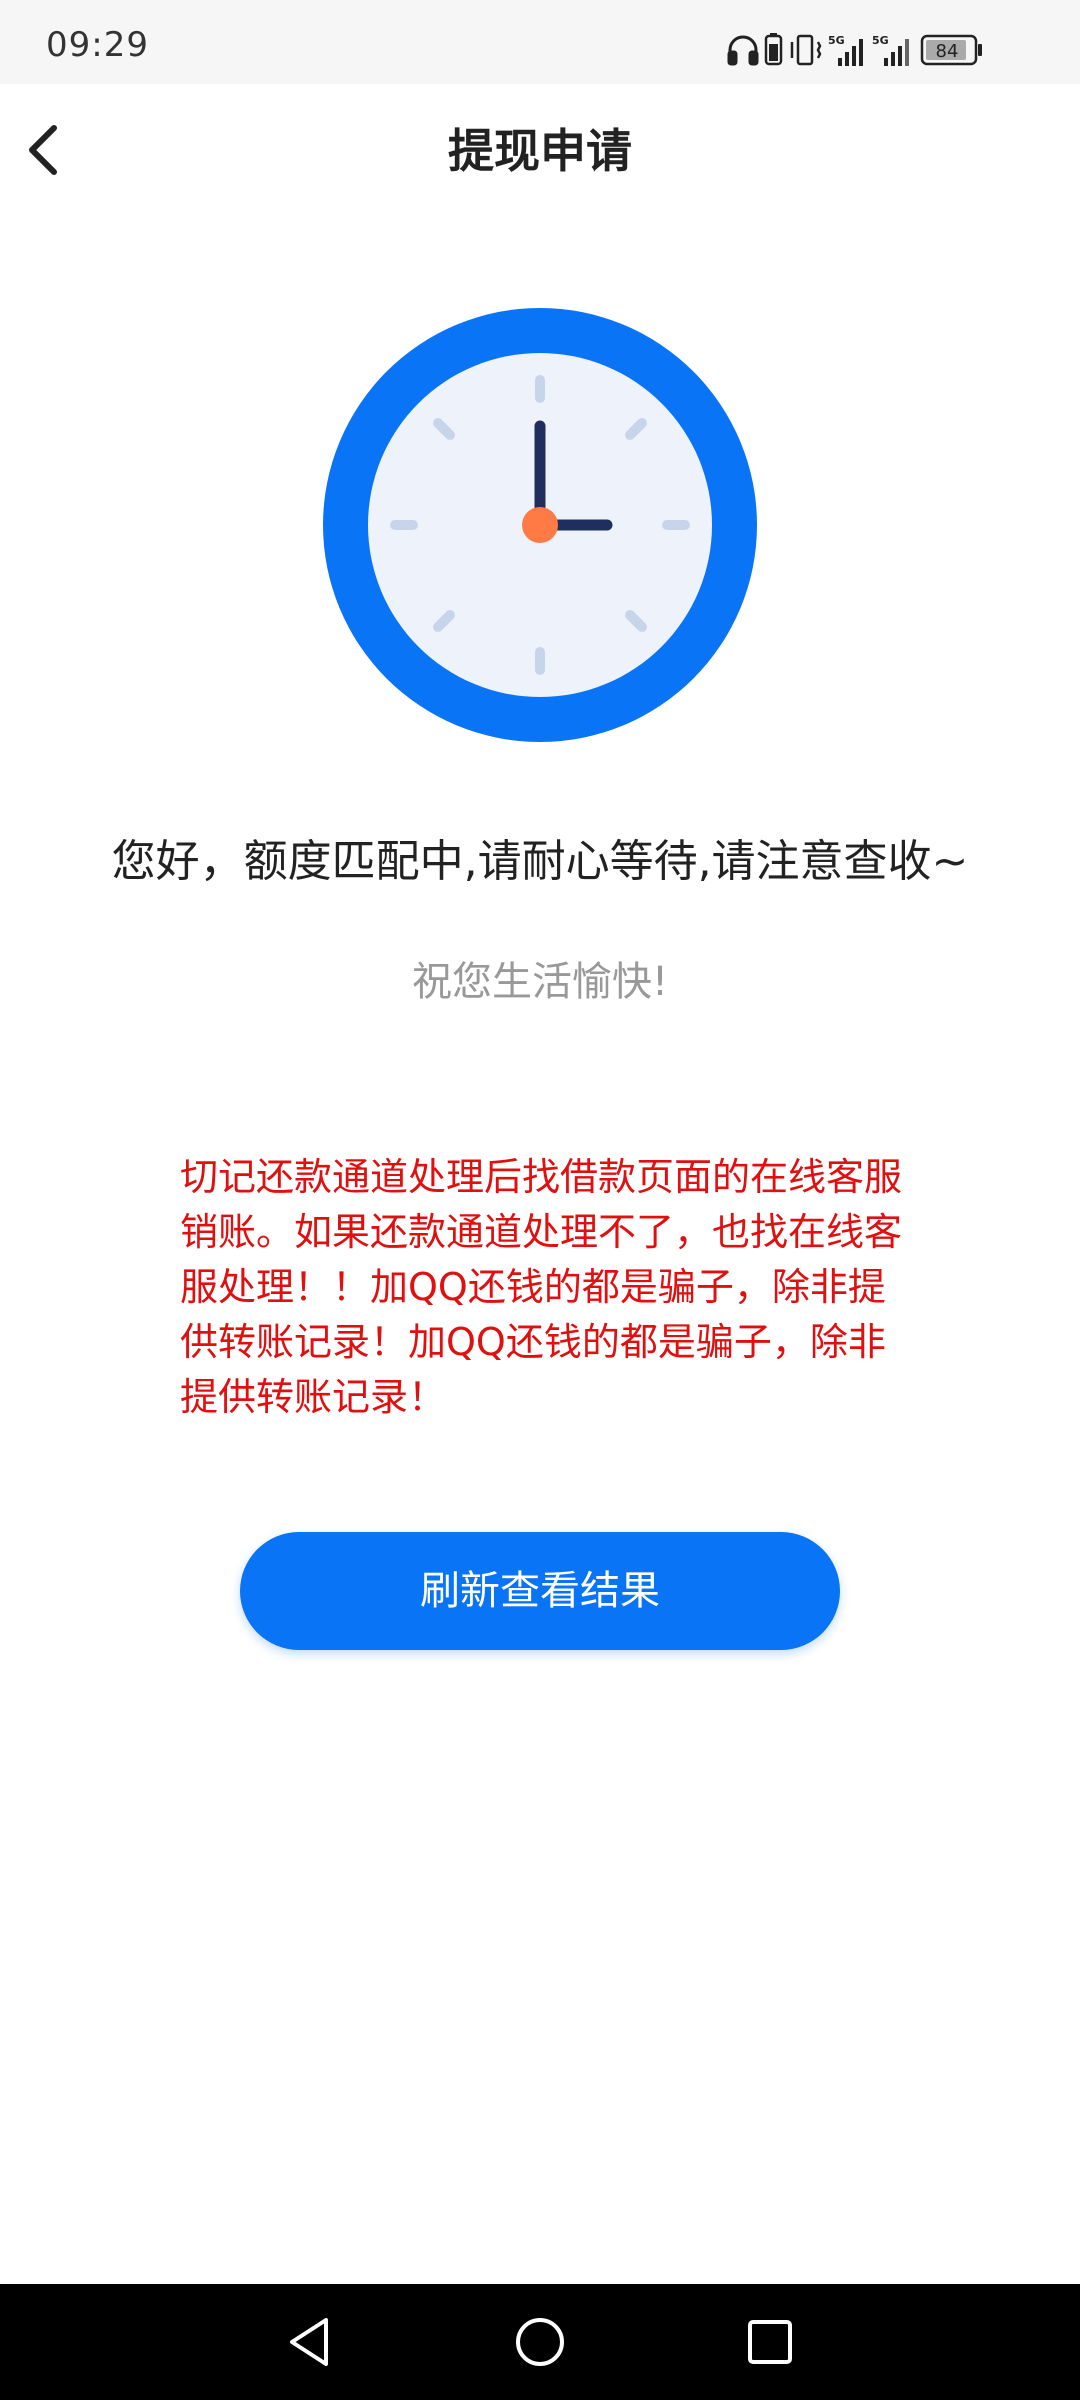 The height and width of the screenshot is (2400, 1080). I want to click on status-bar: 09:29 5G 5G 84, so click(540, 42).